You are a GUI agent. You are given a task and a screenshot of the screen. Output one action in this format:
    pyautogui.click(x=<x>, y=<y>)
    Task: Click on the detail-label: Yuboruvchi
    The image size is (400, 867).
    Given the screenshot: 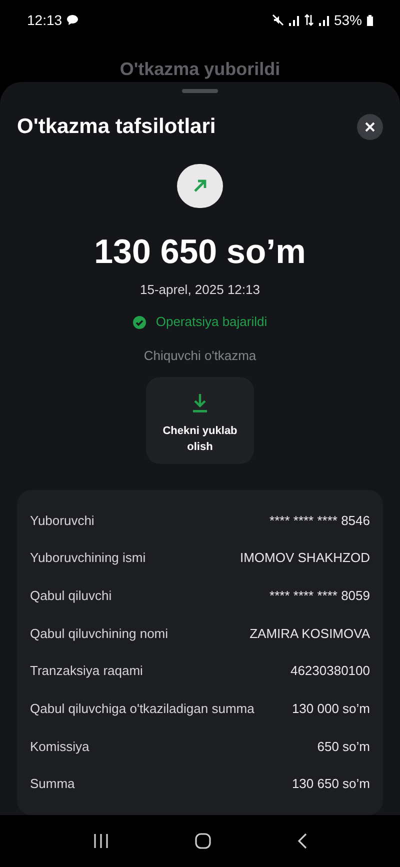 What is the action you would take?
    pyautogui.click(x=62, y=521)
    